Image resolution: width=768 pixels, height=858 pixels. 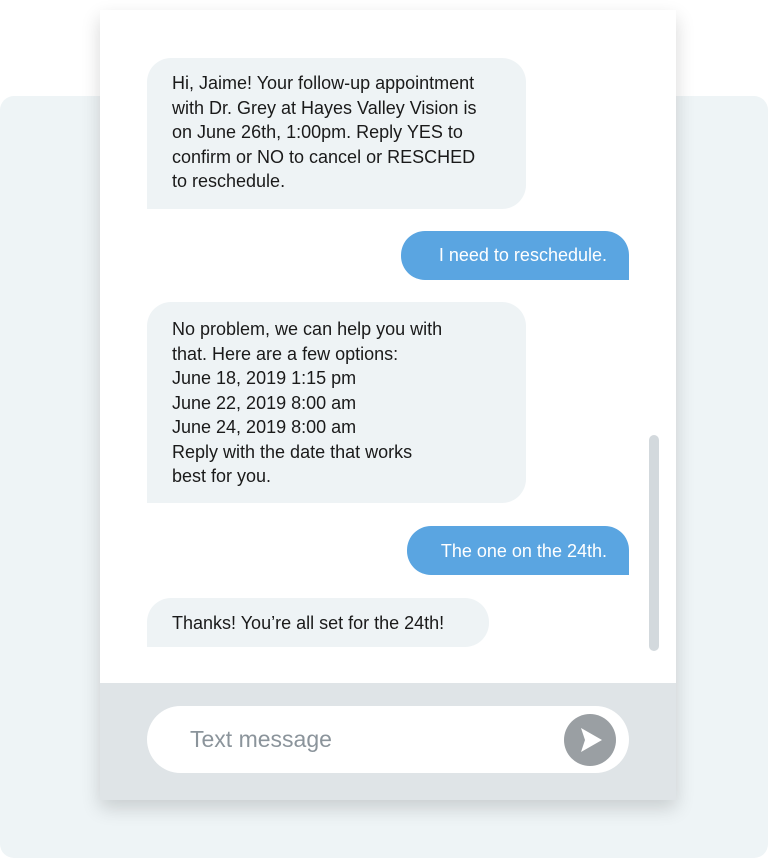 I want to click on message-text-line: The one on the 24th., so click(x=523, y=551).